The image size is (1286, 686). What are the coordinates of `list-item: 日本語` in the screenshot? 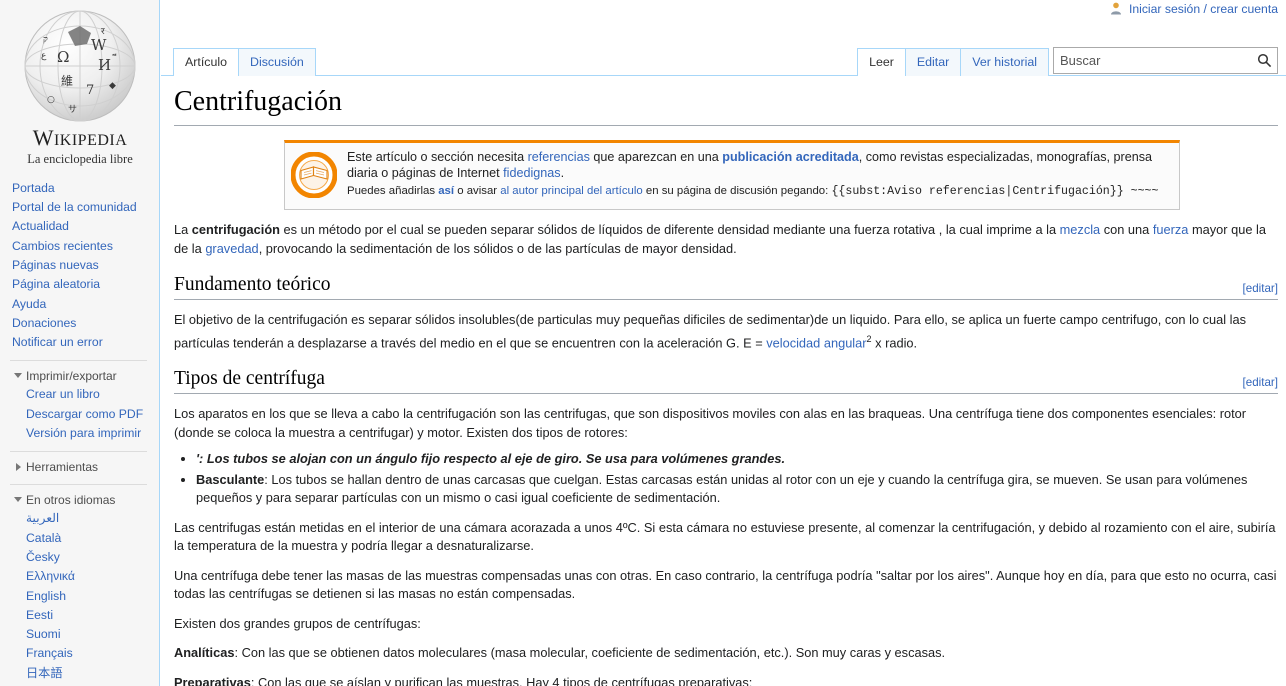 It's located at (92, 673).